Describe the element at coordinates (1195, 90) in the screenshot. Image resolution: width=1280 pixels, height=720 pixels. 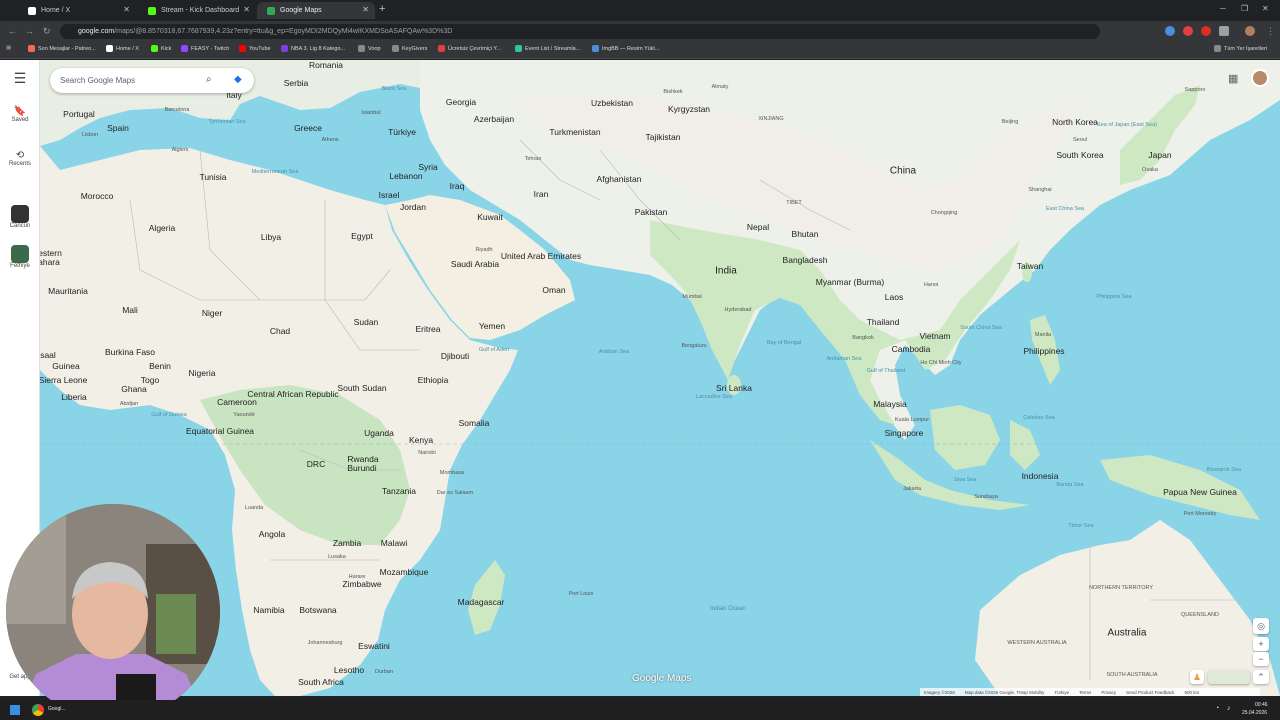
I see `city-label: Sapporo` at that location.